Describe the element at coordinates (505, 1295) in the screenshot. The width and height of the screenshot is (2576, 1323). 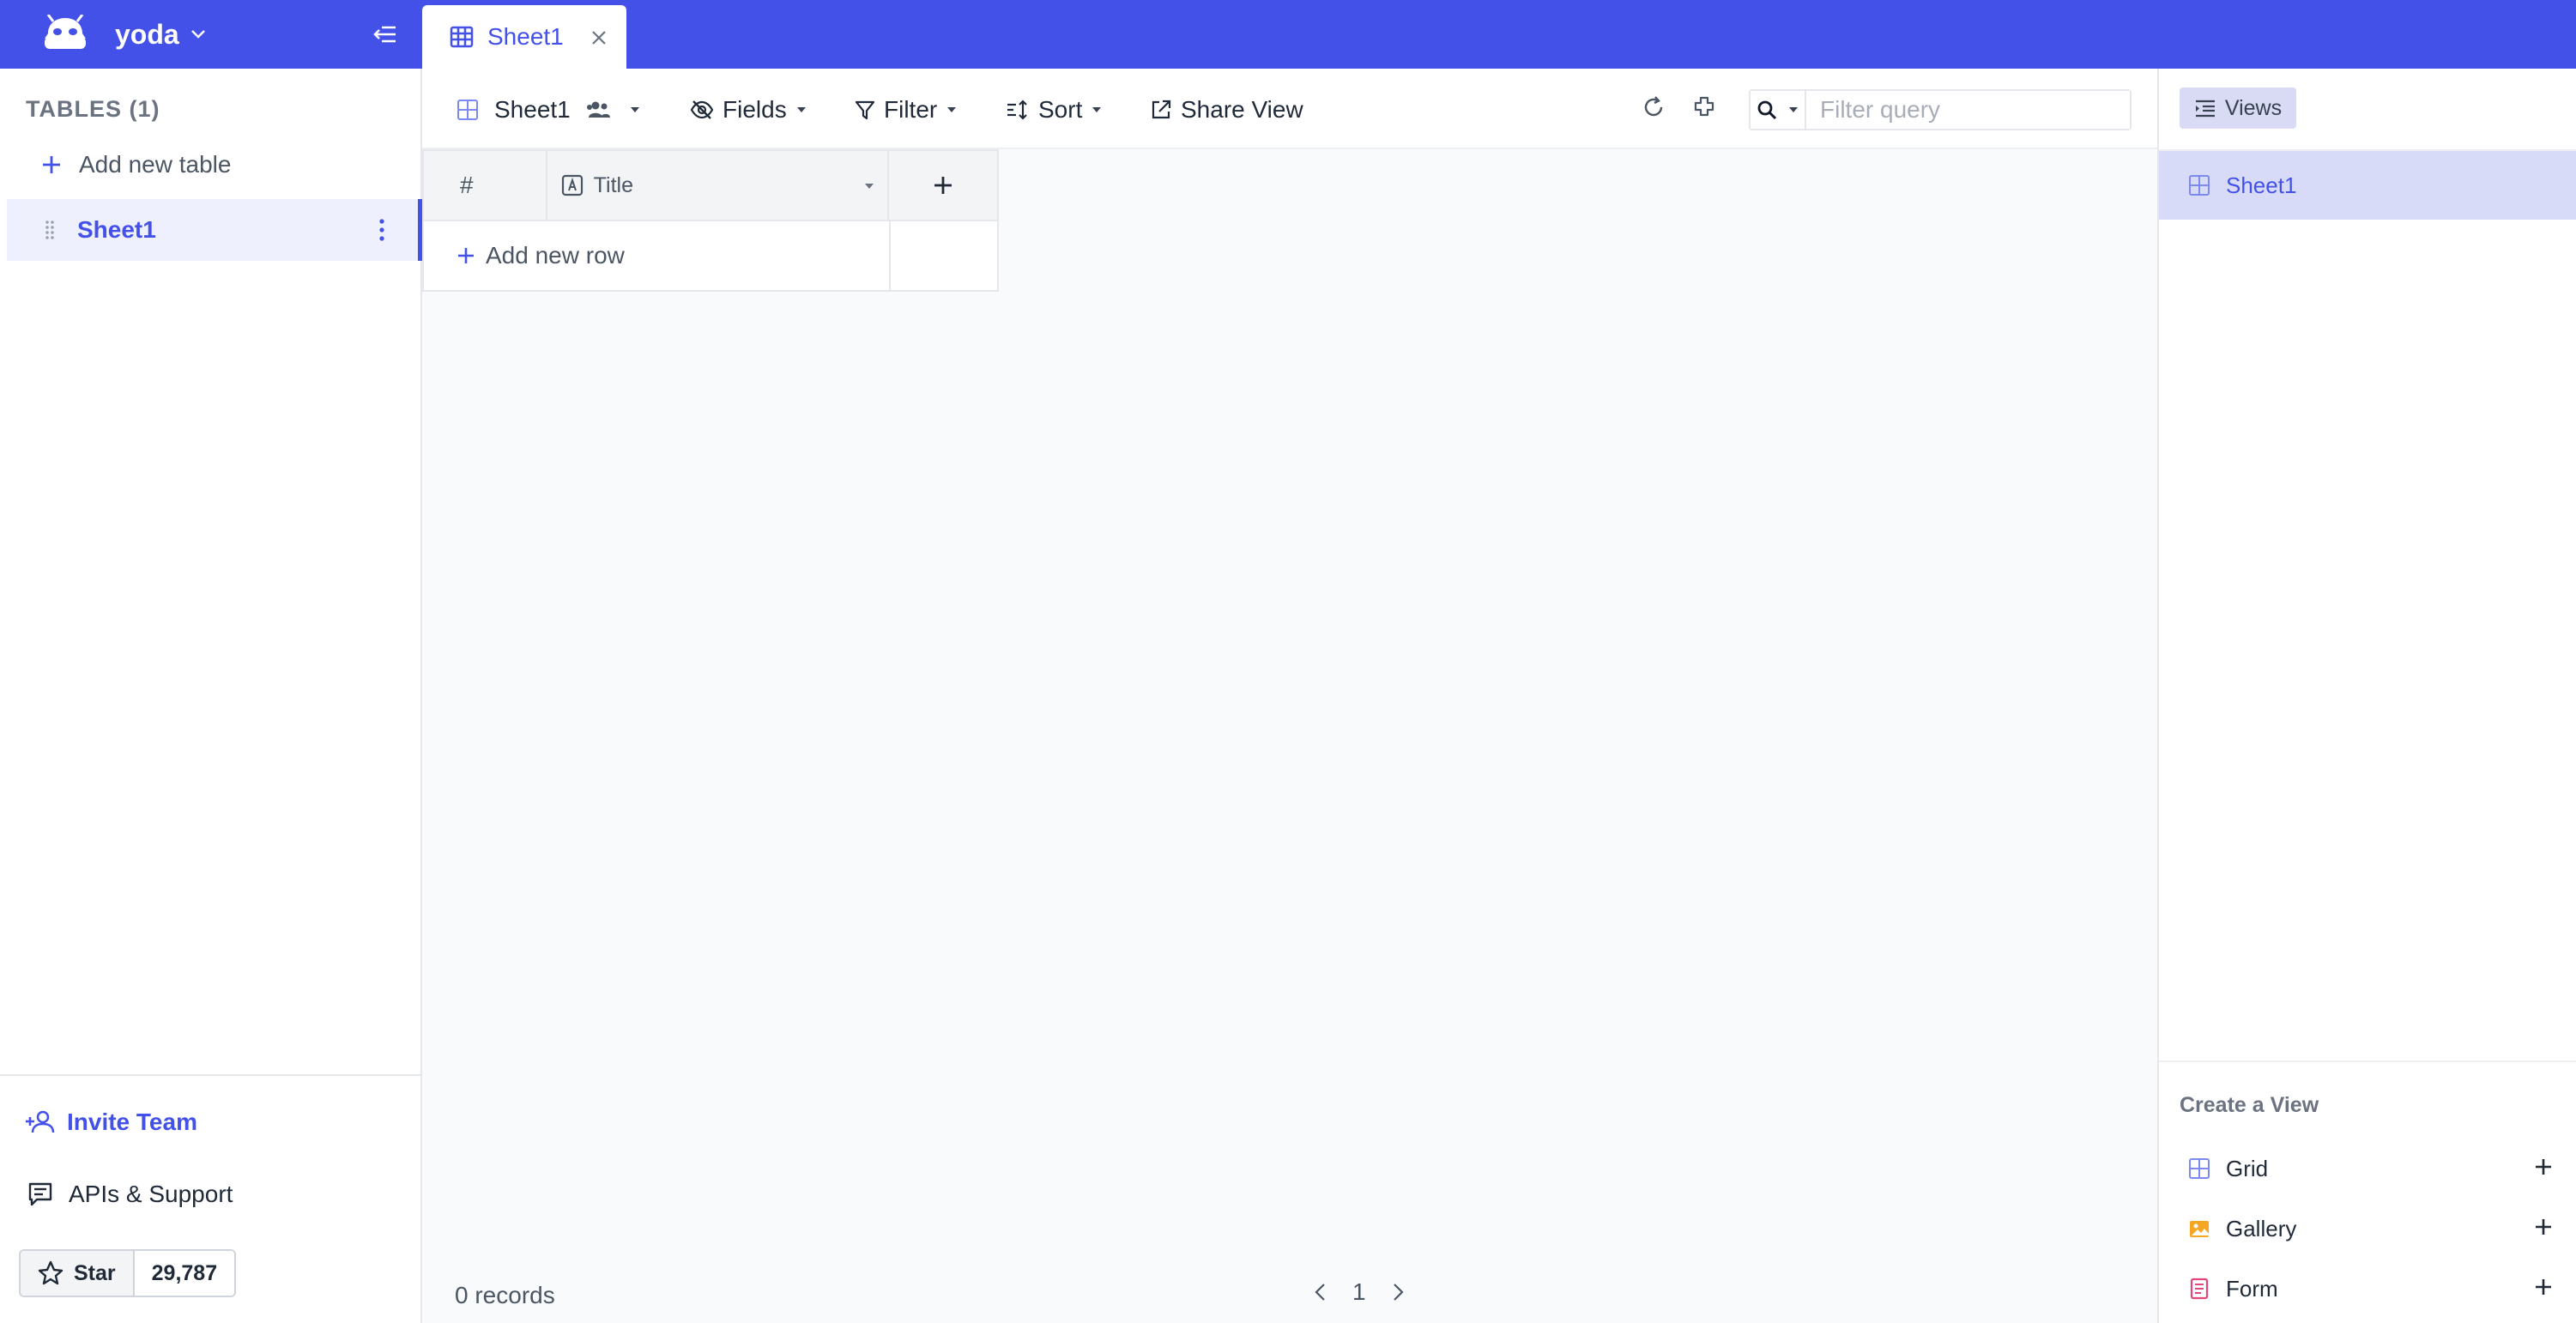
I see `records-count: 0 records` at that location.